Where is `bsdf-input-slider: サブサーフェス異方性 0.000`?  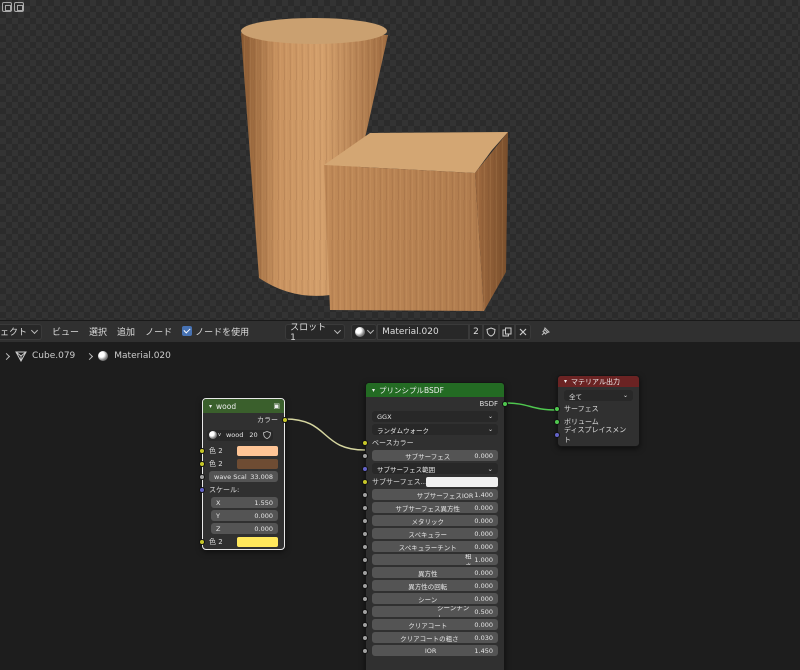
bsdf-input-slider: サブサーフェス異方性 0.000 is located at coordinates (435, 507).